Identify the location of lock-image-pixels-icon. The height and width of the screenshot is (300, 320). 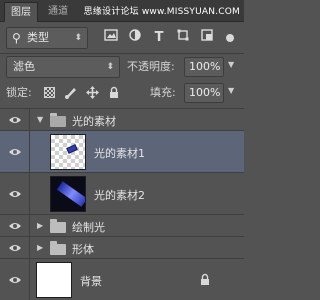
(71, 93).